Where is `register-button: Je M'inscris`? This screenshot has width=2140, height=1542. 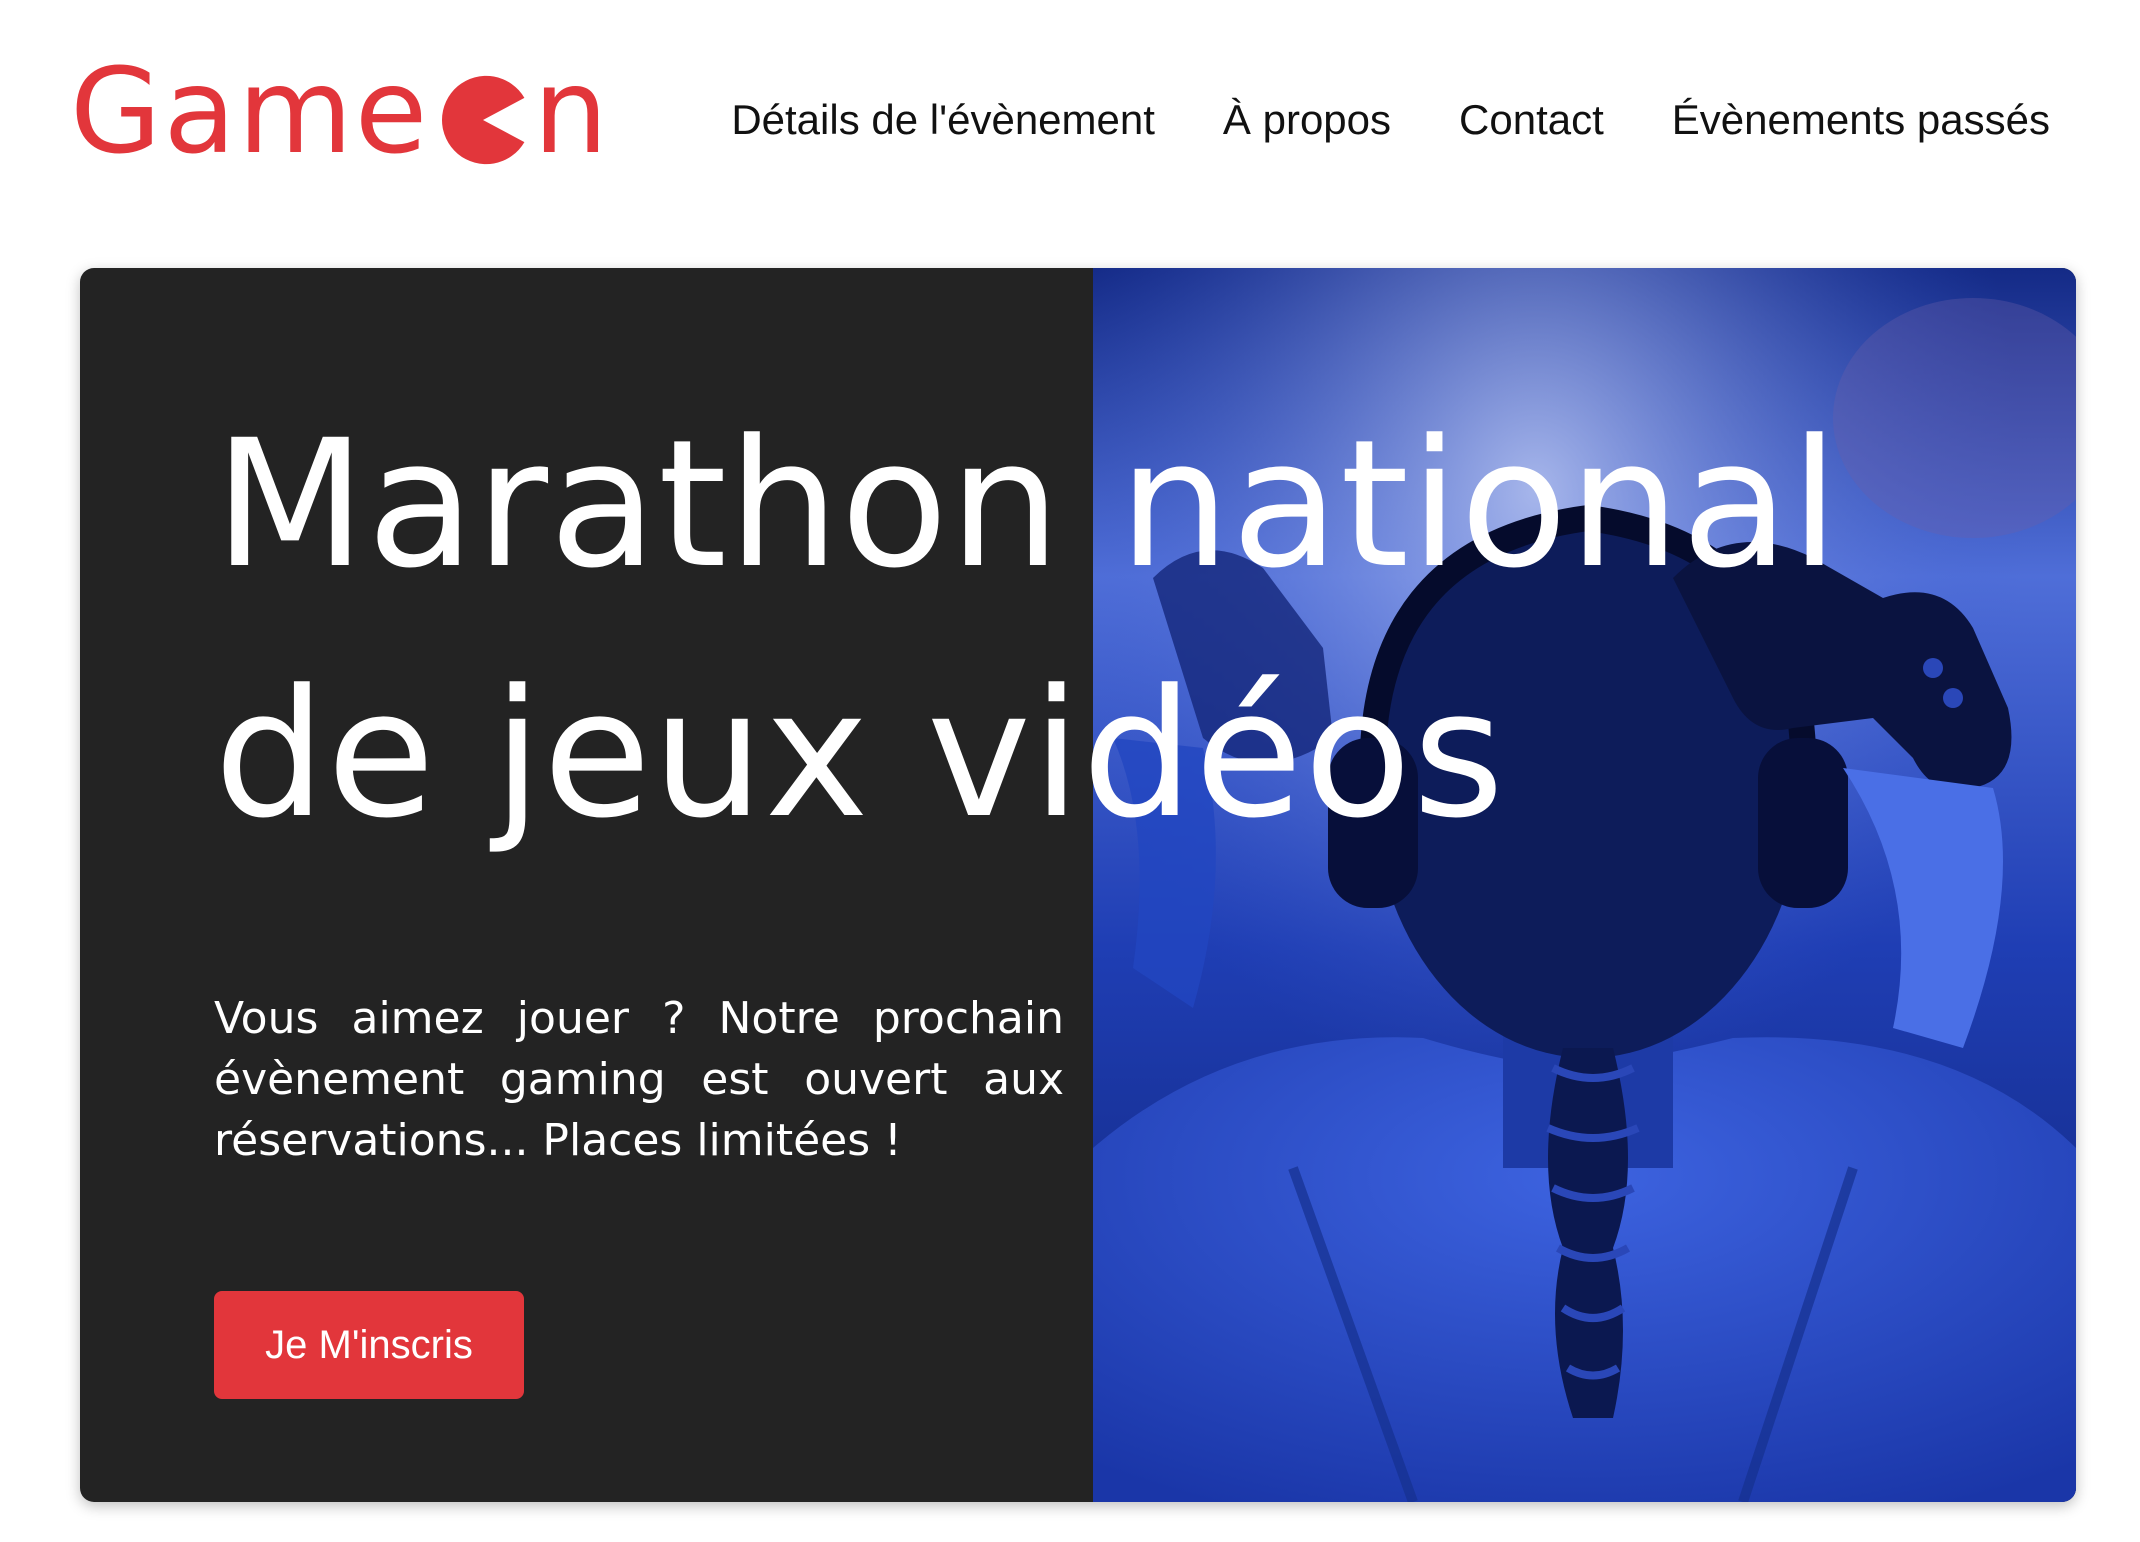 register-button: Je M'inscris is located at coordinates (369, 1345).